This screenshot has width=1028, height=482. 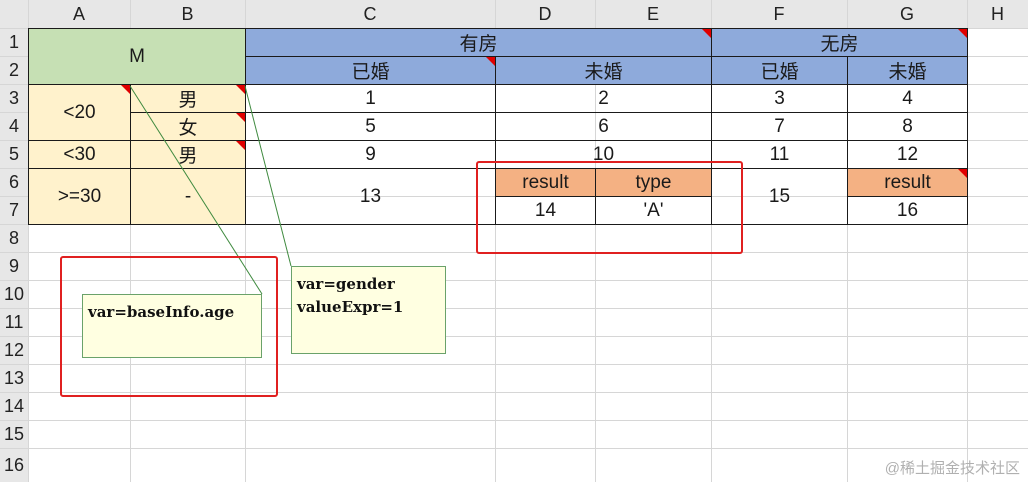 I want to click on row-header-12: 12, so click(x=14, y=350).